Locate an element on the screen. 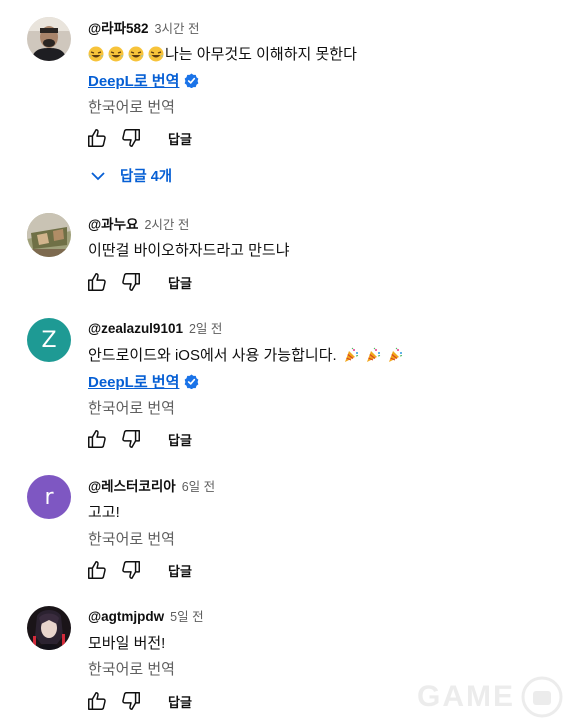  avatar: r is located at coordinates (49, 497).